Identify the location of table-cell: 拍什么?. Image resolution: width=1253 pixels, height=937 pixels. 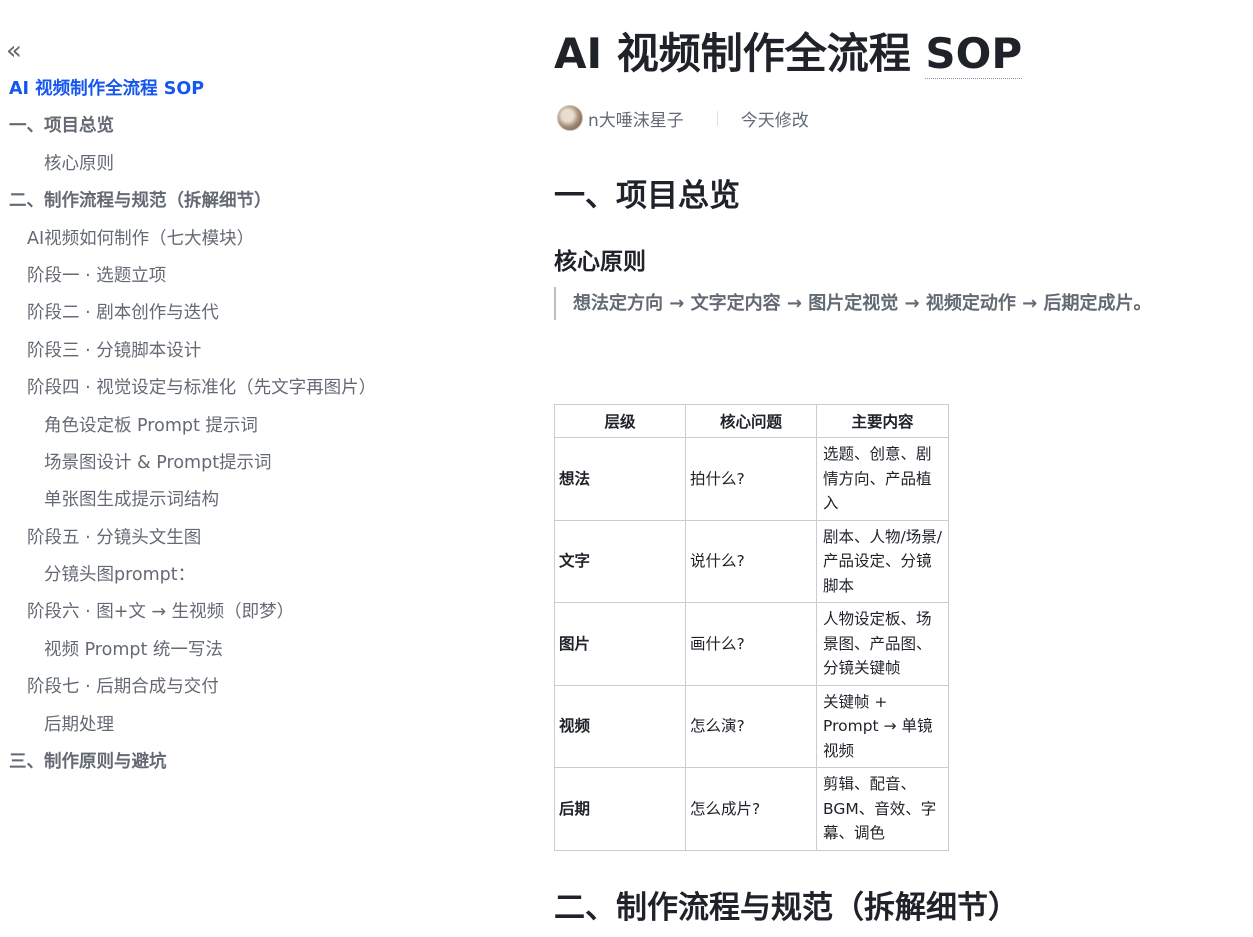
(751, 479).